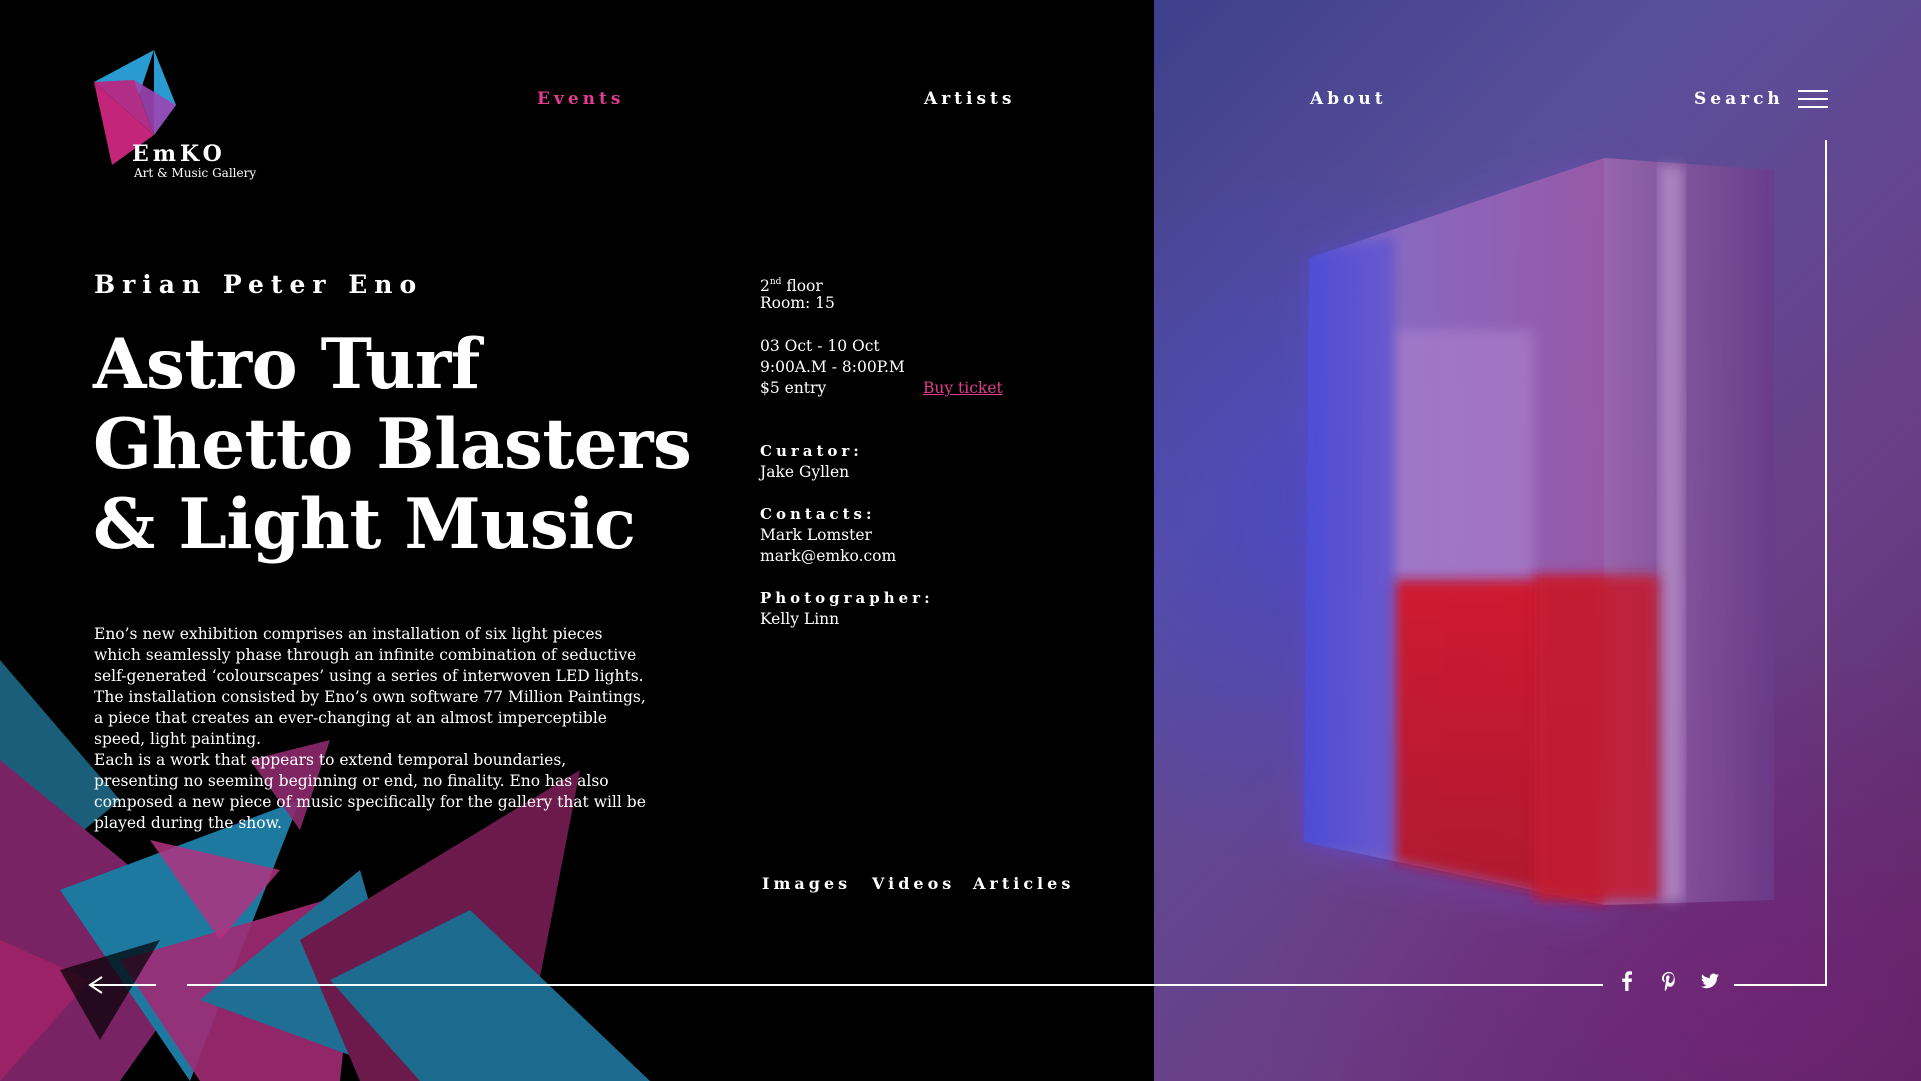  Describe the element at coordinates (364, 524) in the screenshot. I see `title-line: & Light Music` at that location.